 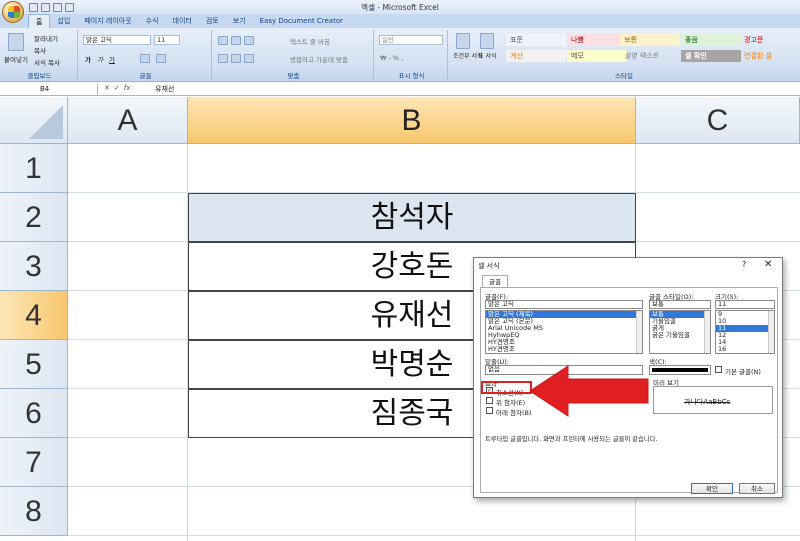 What do you see at coordinates (39, 21) in the screenshot?
I see `tab-home: 홈` at bounding box center [39, 21].